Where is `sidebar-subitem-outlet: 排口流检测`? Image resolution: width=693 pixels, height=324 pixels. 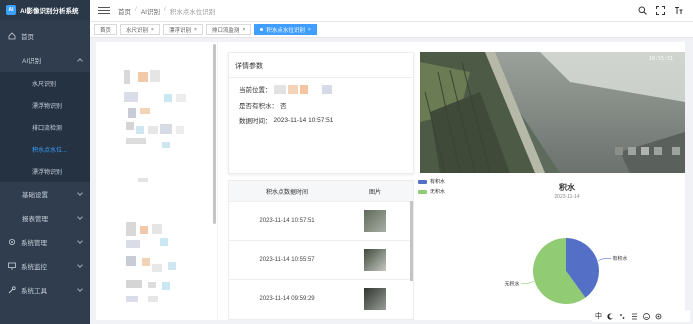
sidebar-subitem-outlet: 排口流检测 is located at coordinates (45, 127).